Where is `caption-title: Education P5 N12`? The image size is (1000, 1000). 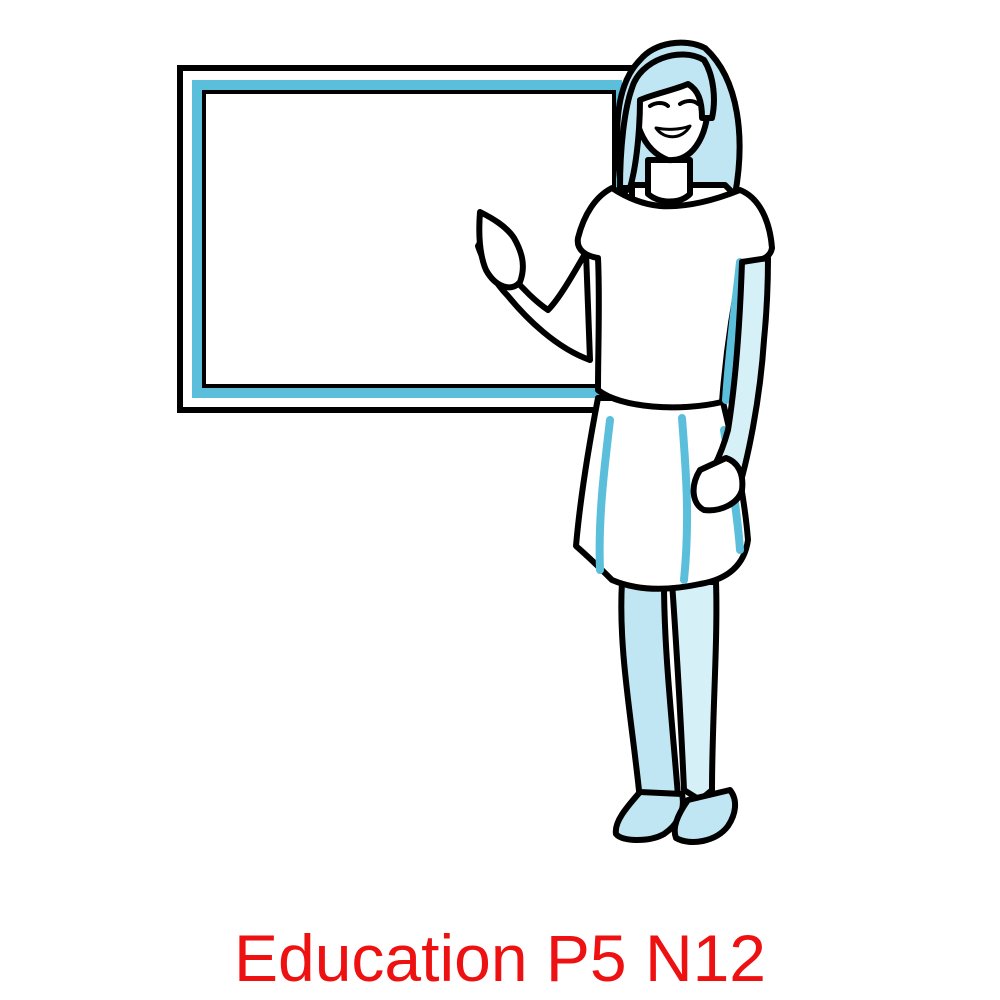
caption-title: Education P5 N12 is located at coordinates (500, 958).